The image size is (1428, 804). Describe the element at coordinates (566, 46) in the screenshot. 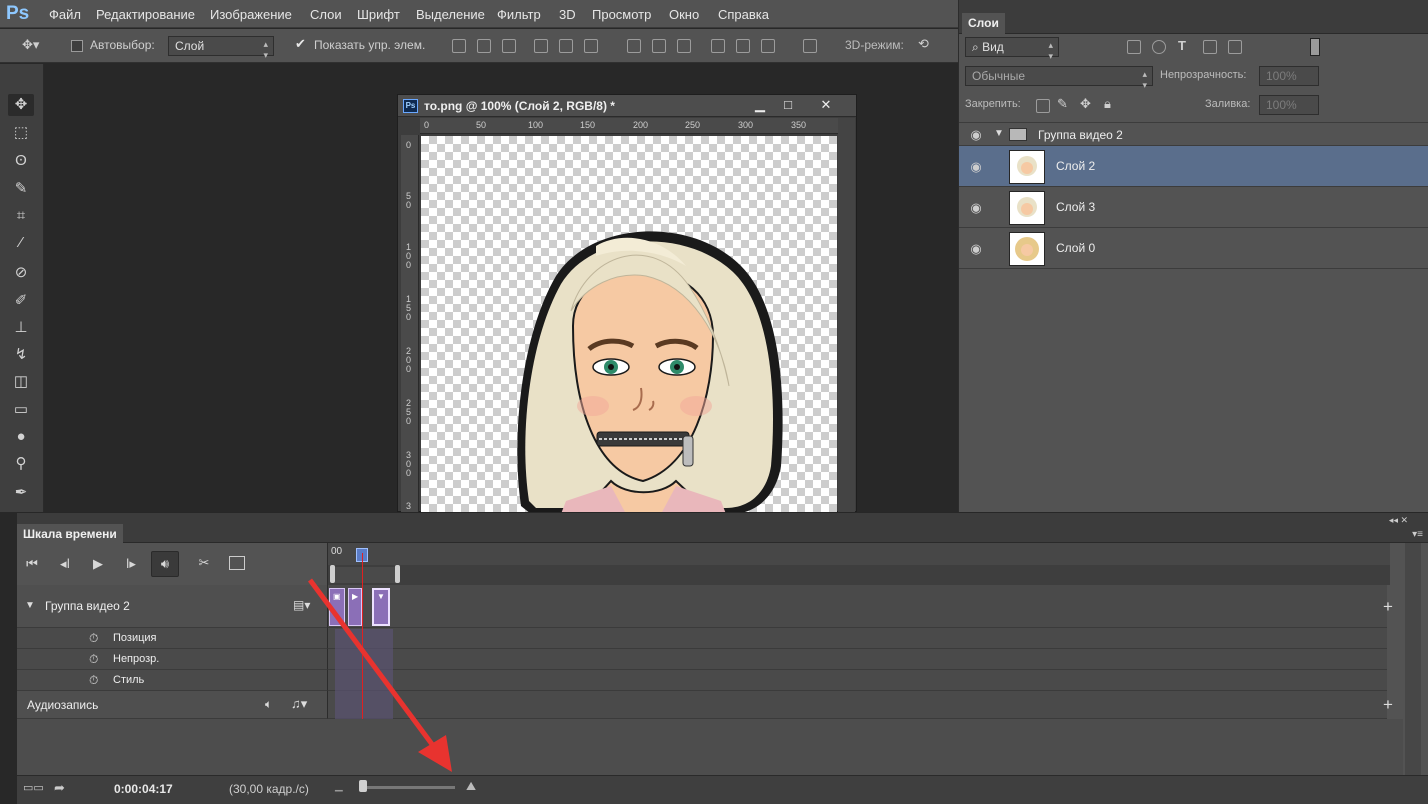

I see `align-hcenter-icon` at that location.